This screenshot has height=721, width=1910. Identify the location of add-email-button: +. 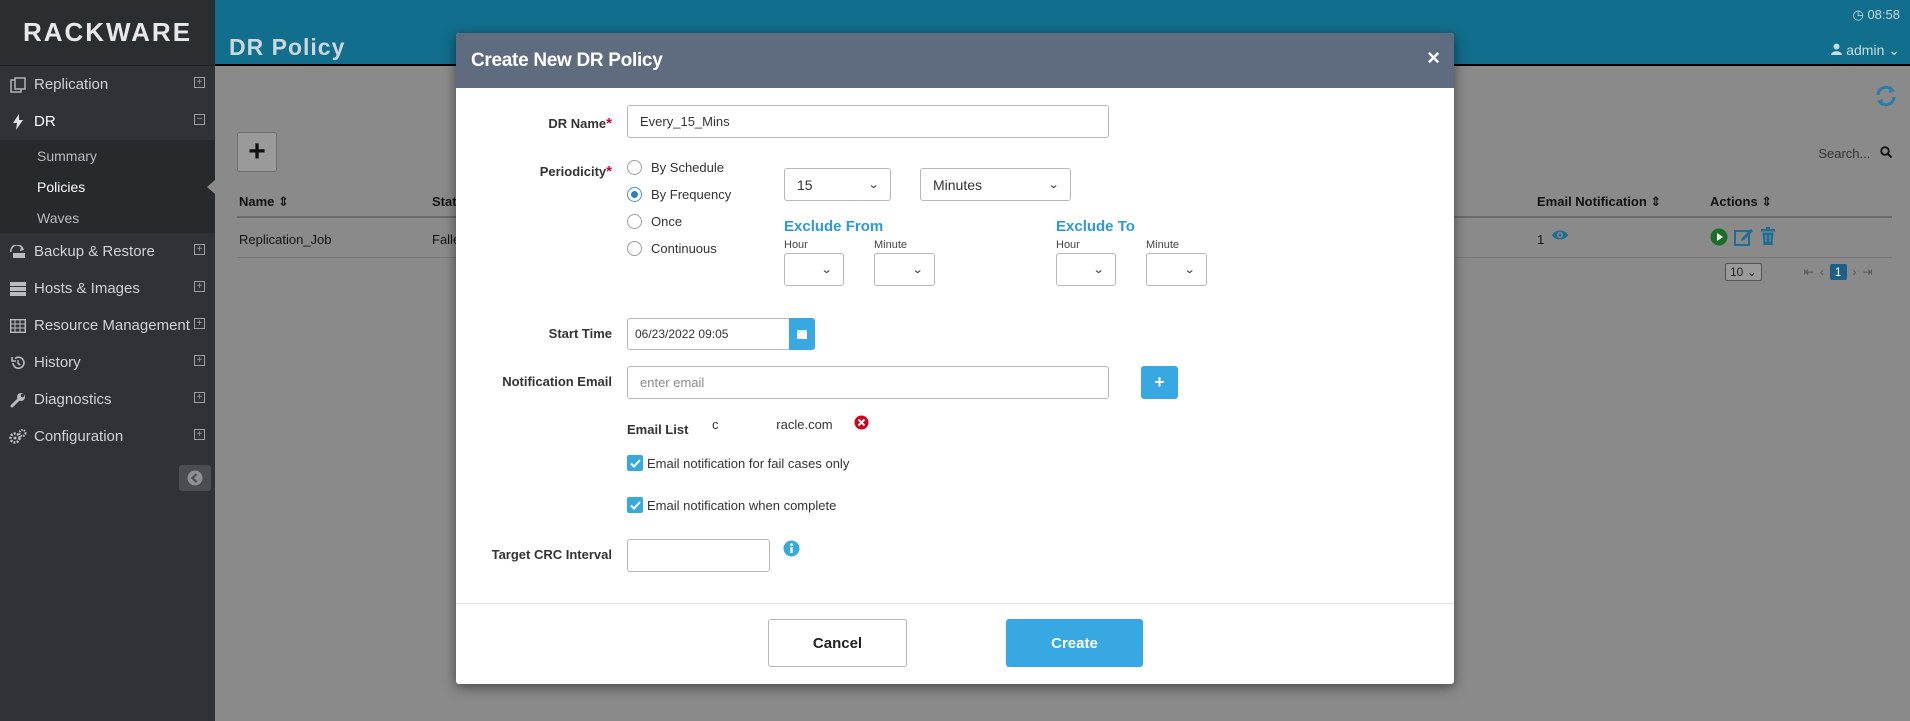
(1159, 382).